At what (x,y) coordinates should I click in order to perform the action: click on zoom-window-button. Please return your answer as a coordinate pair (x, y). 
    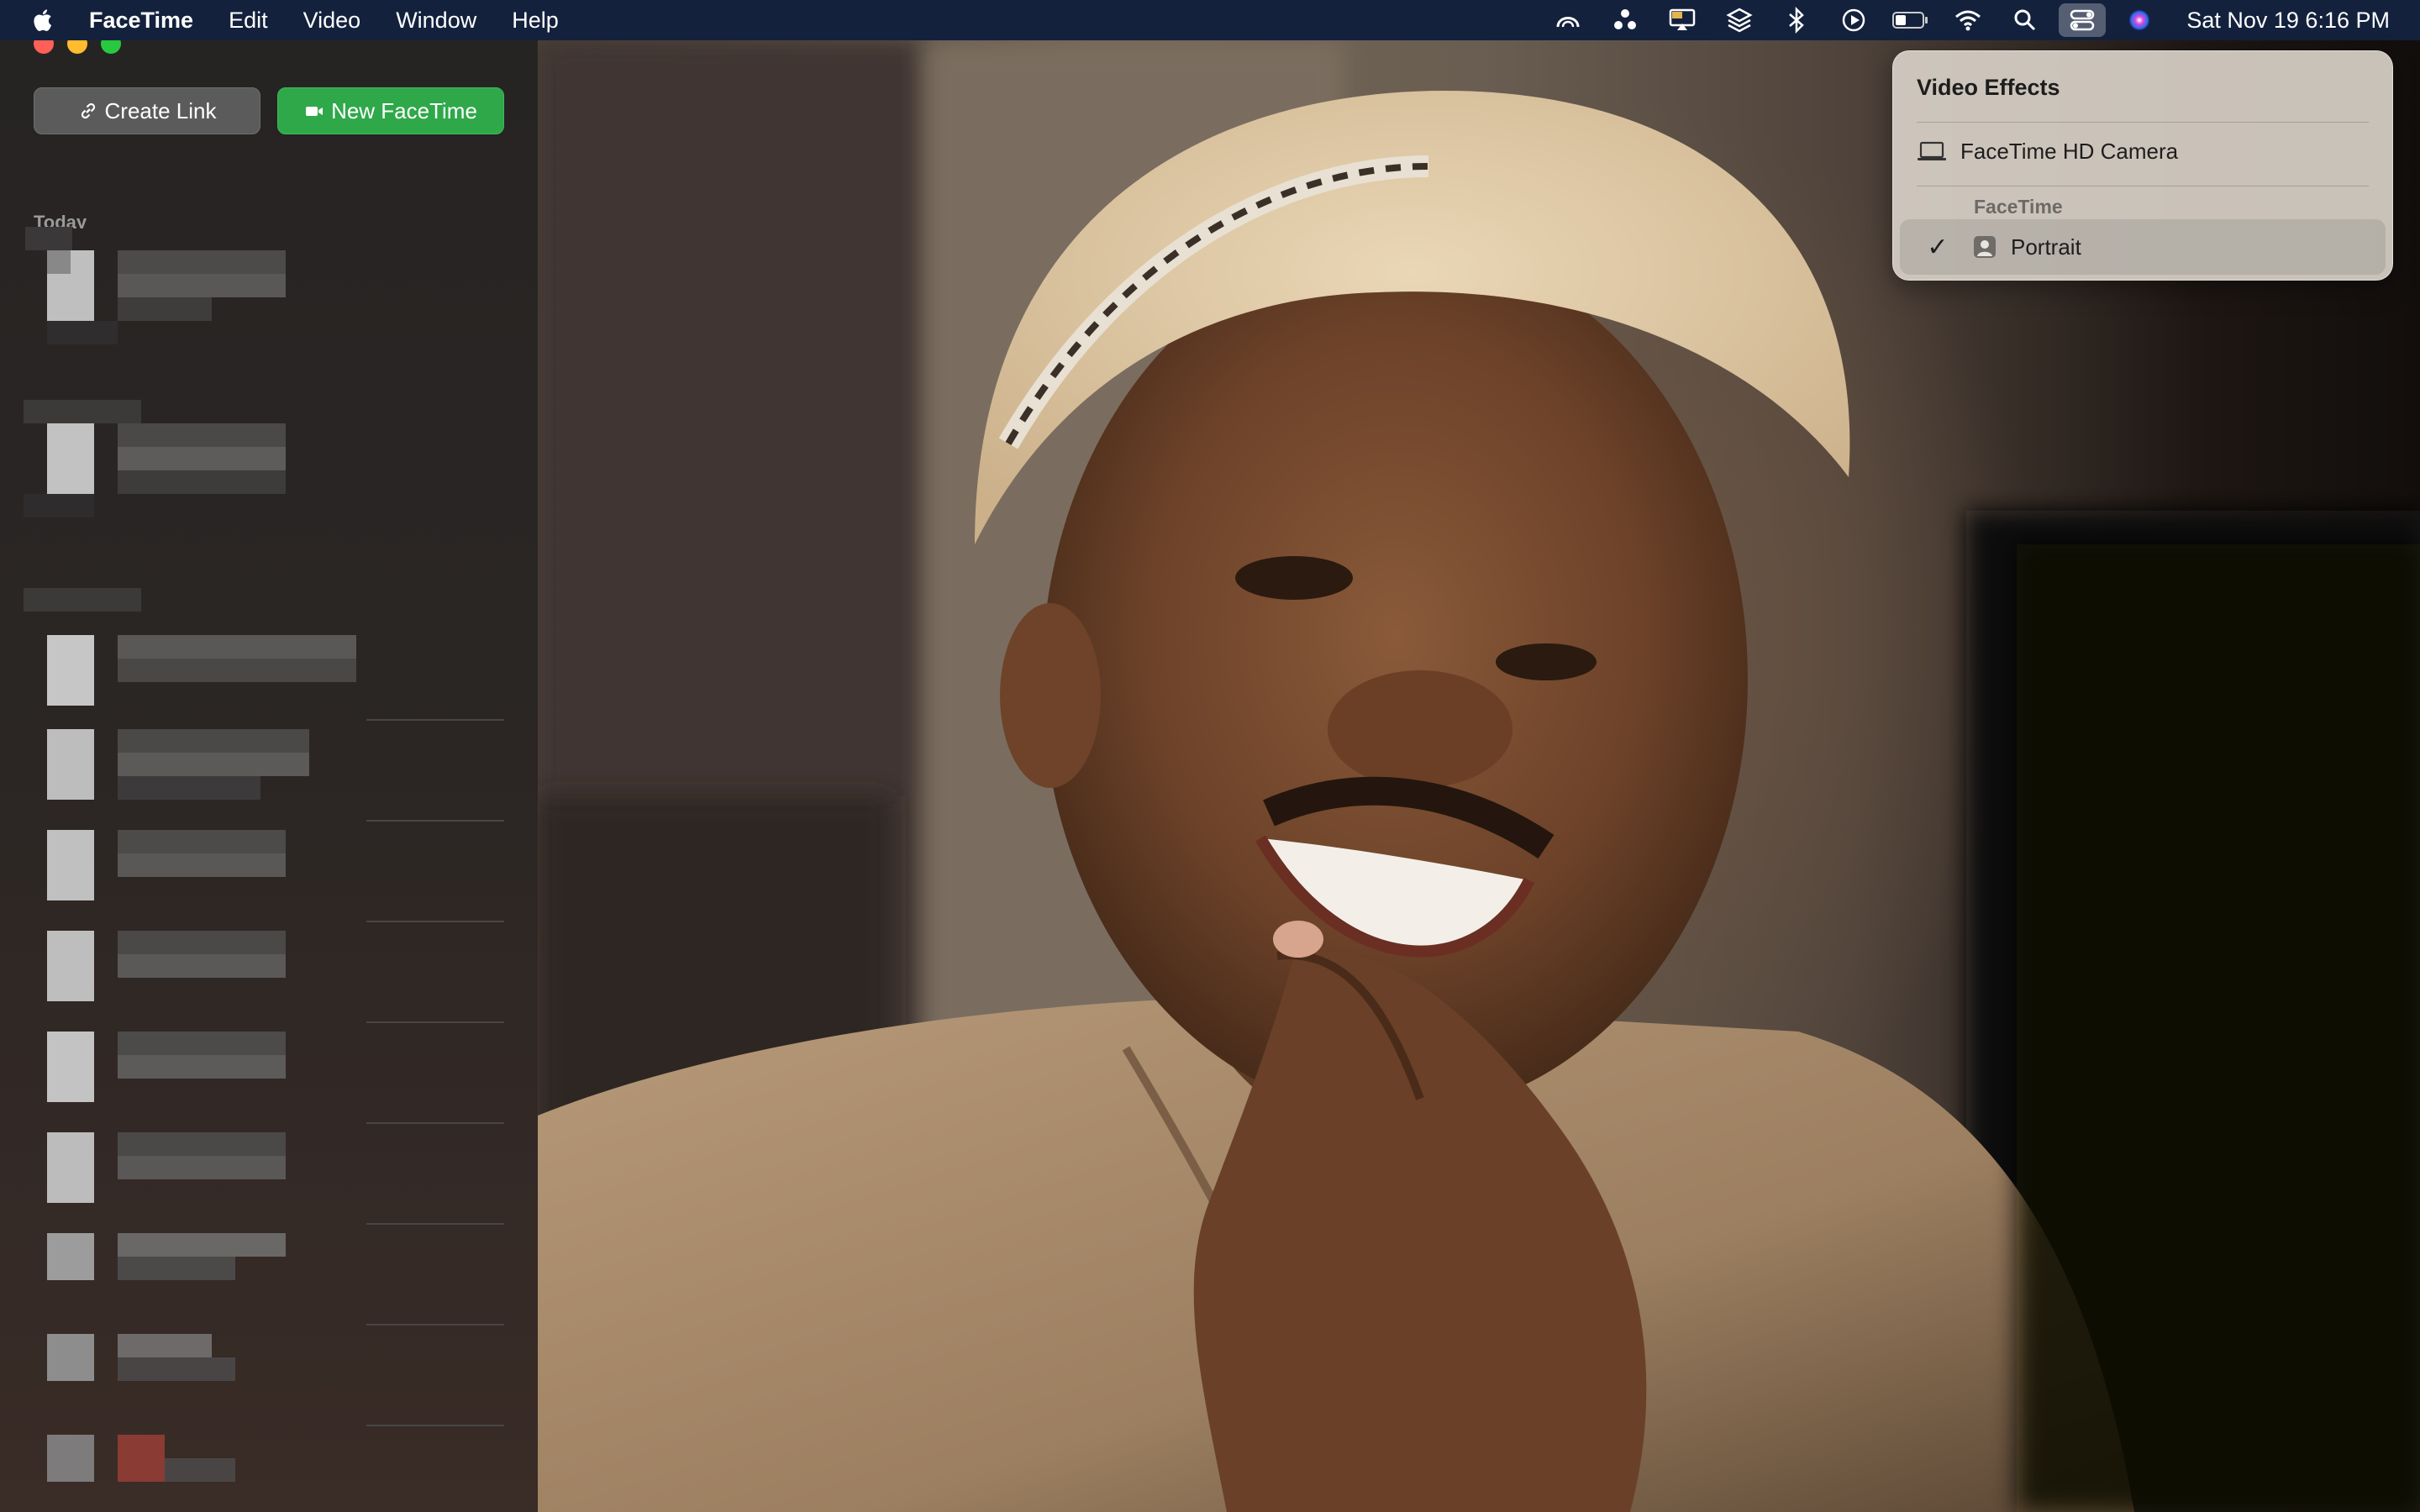
    Looking at the image, I should click on (111, 47).